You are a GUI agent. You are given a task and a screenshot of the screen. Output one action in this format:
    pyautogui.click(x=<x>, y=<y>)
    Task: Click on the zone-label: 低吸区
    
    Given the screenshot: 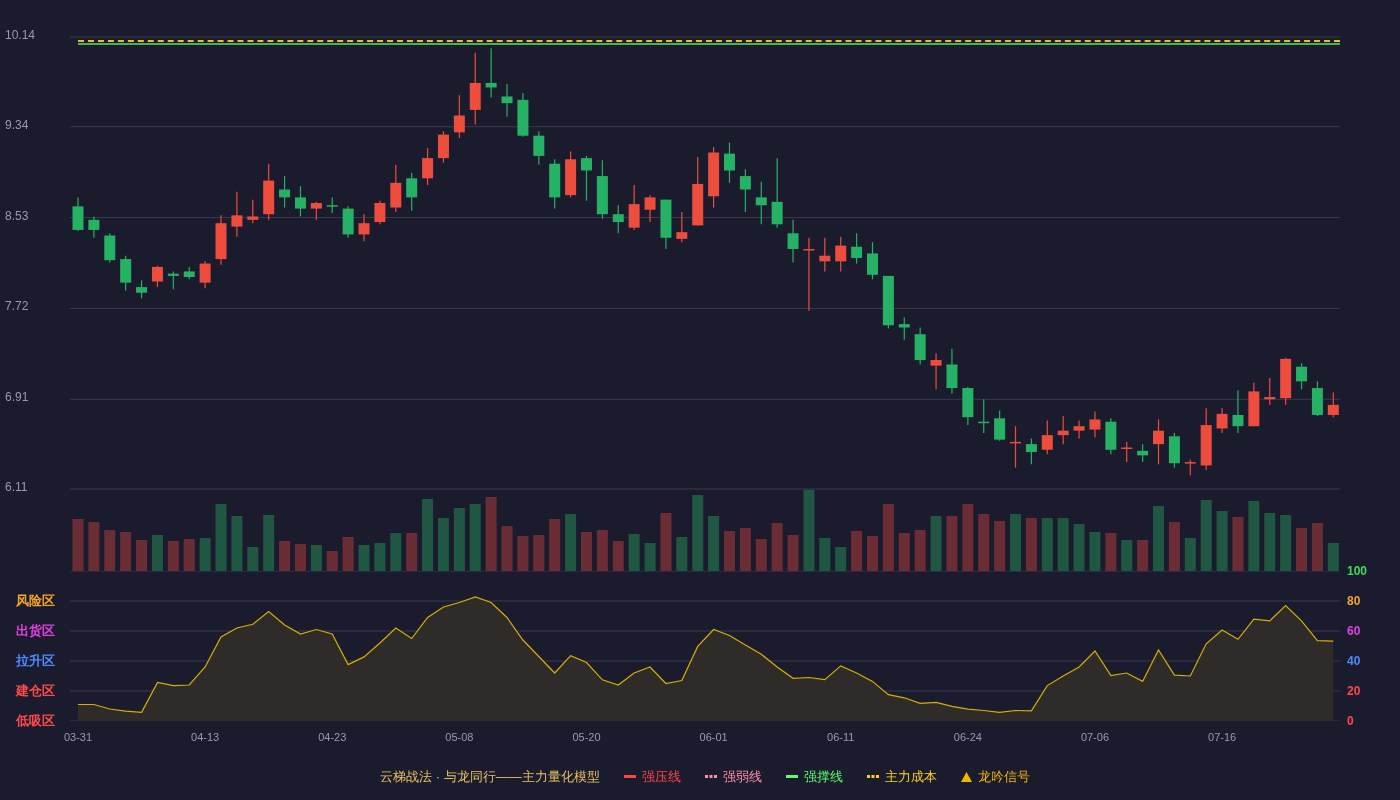 What is the action you would take?
    pyautogui.click(x=35, y=720)
    